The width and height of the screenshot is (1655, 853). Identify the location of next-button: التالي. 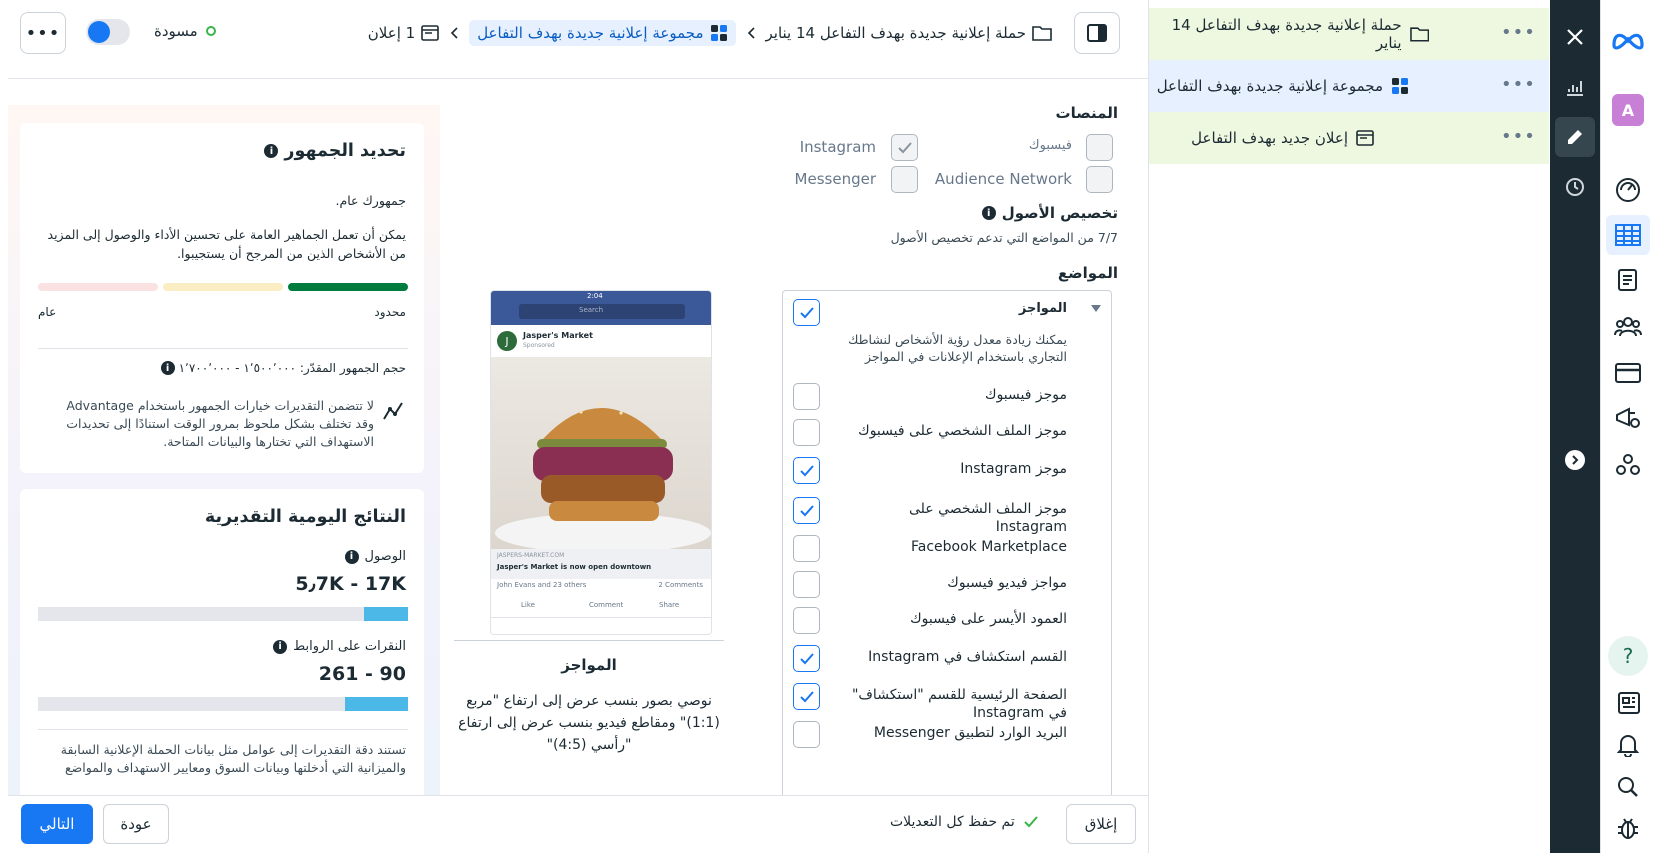
(57, 824).